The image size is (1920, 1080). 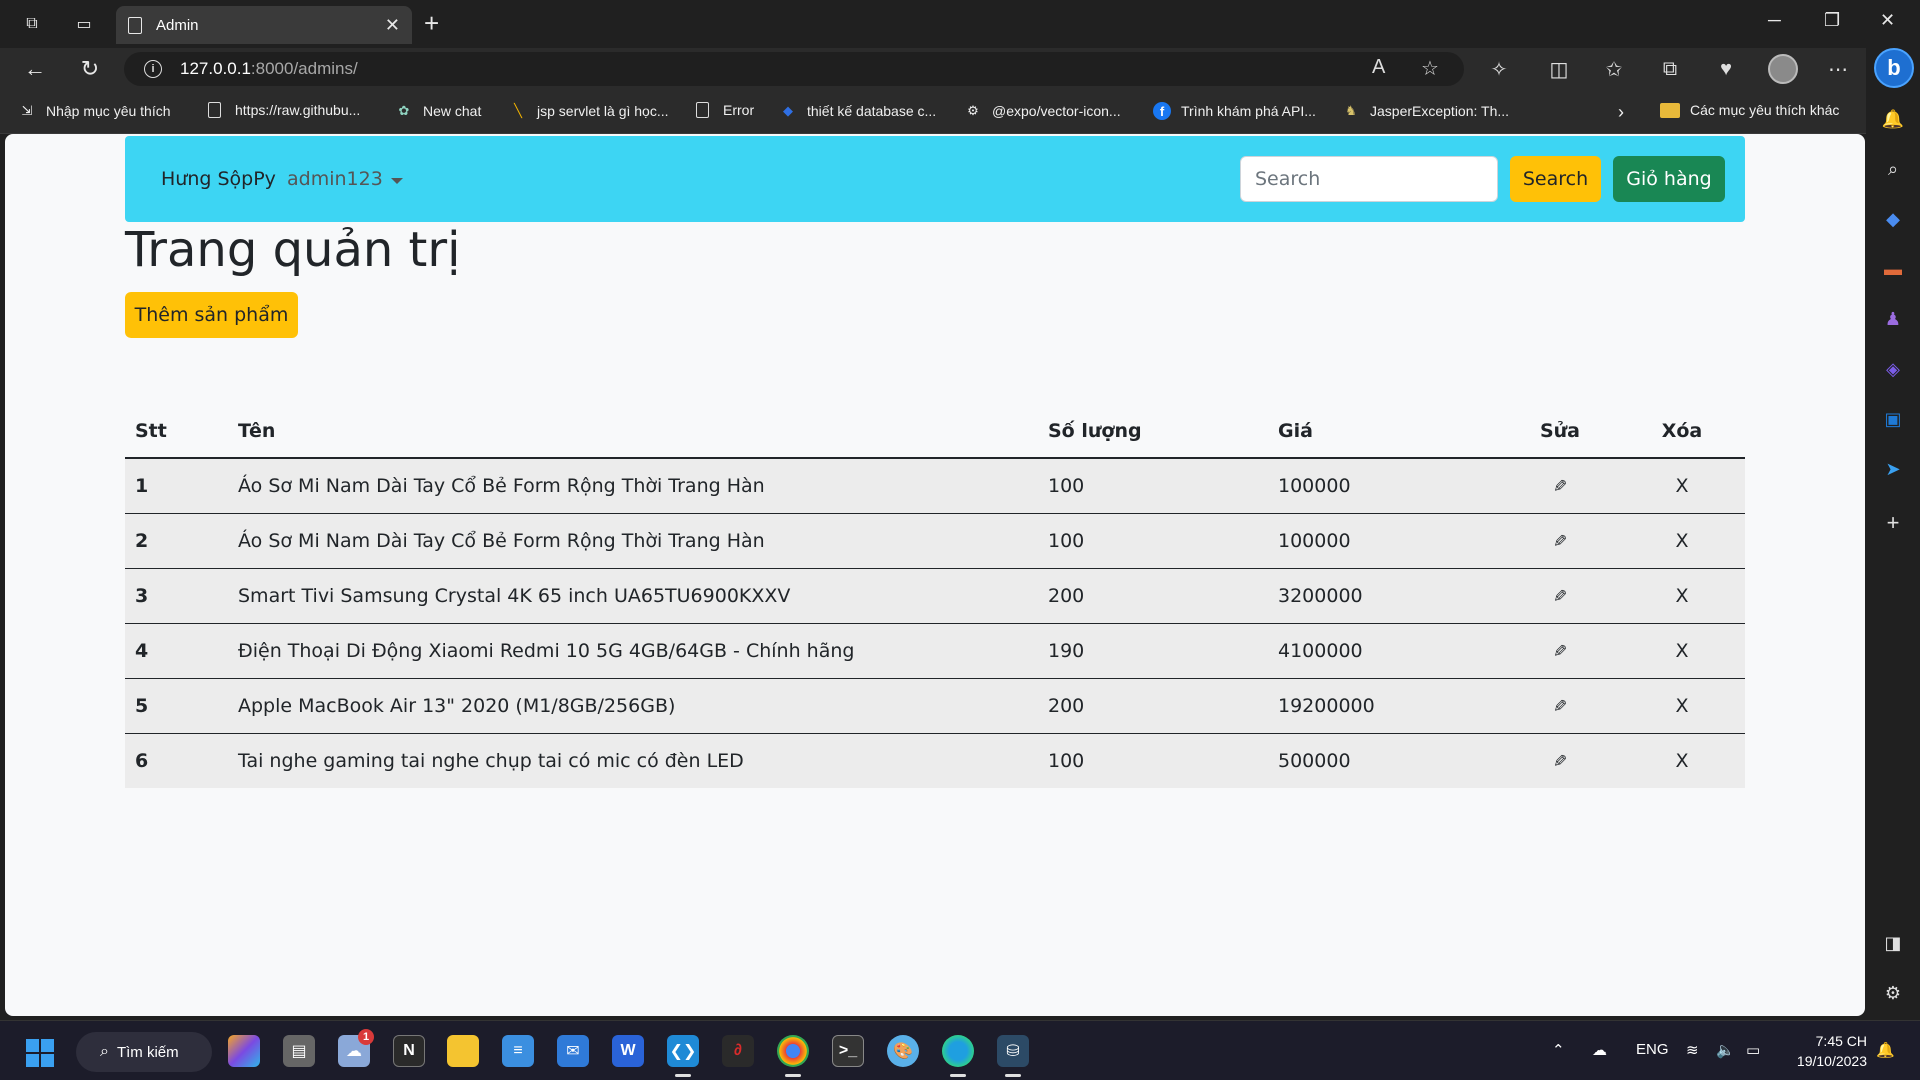 What do you see at coordinates (1887, 20) in the screenshot?
I see `close-window-button: ✕` at bounding box center [1887, 20].